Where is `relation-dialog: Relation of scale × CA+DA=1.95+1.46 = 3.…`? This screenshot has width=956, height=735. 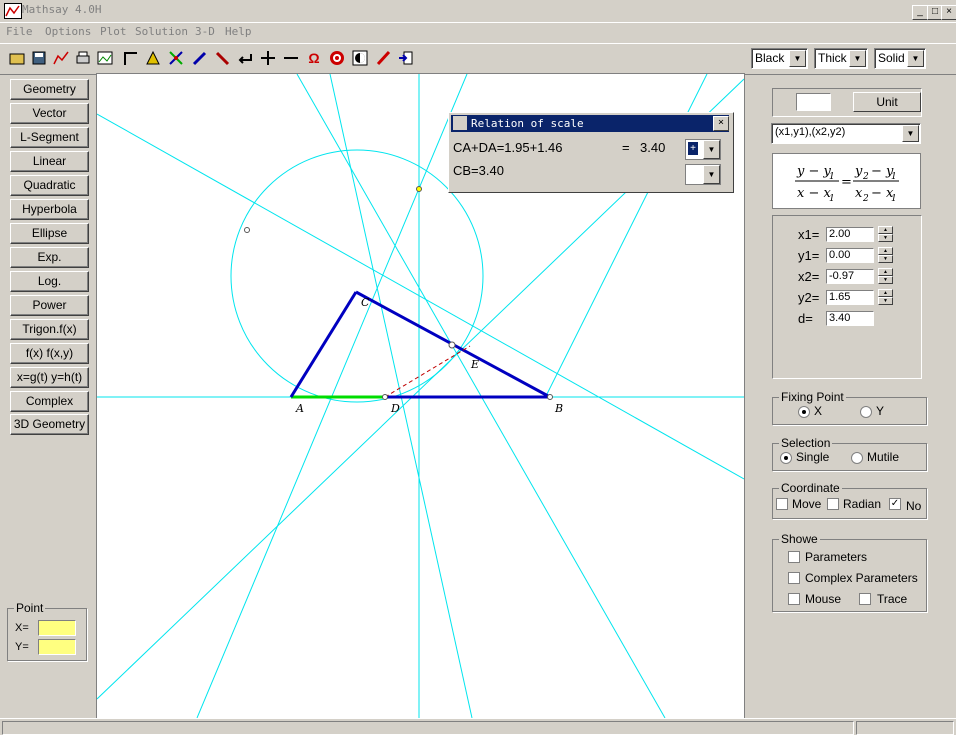 relation-dialog: Relation of scale × CA+DA=1.95+1.46 = 3.… is located at coordinates (591, 152).